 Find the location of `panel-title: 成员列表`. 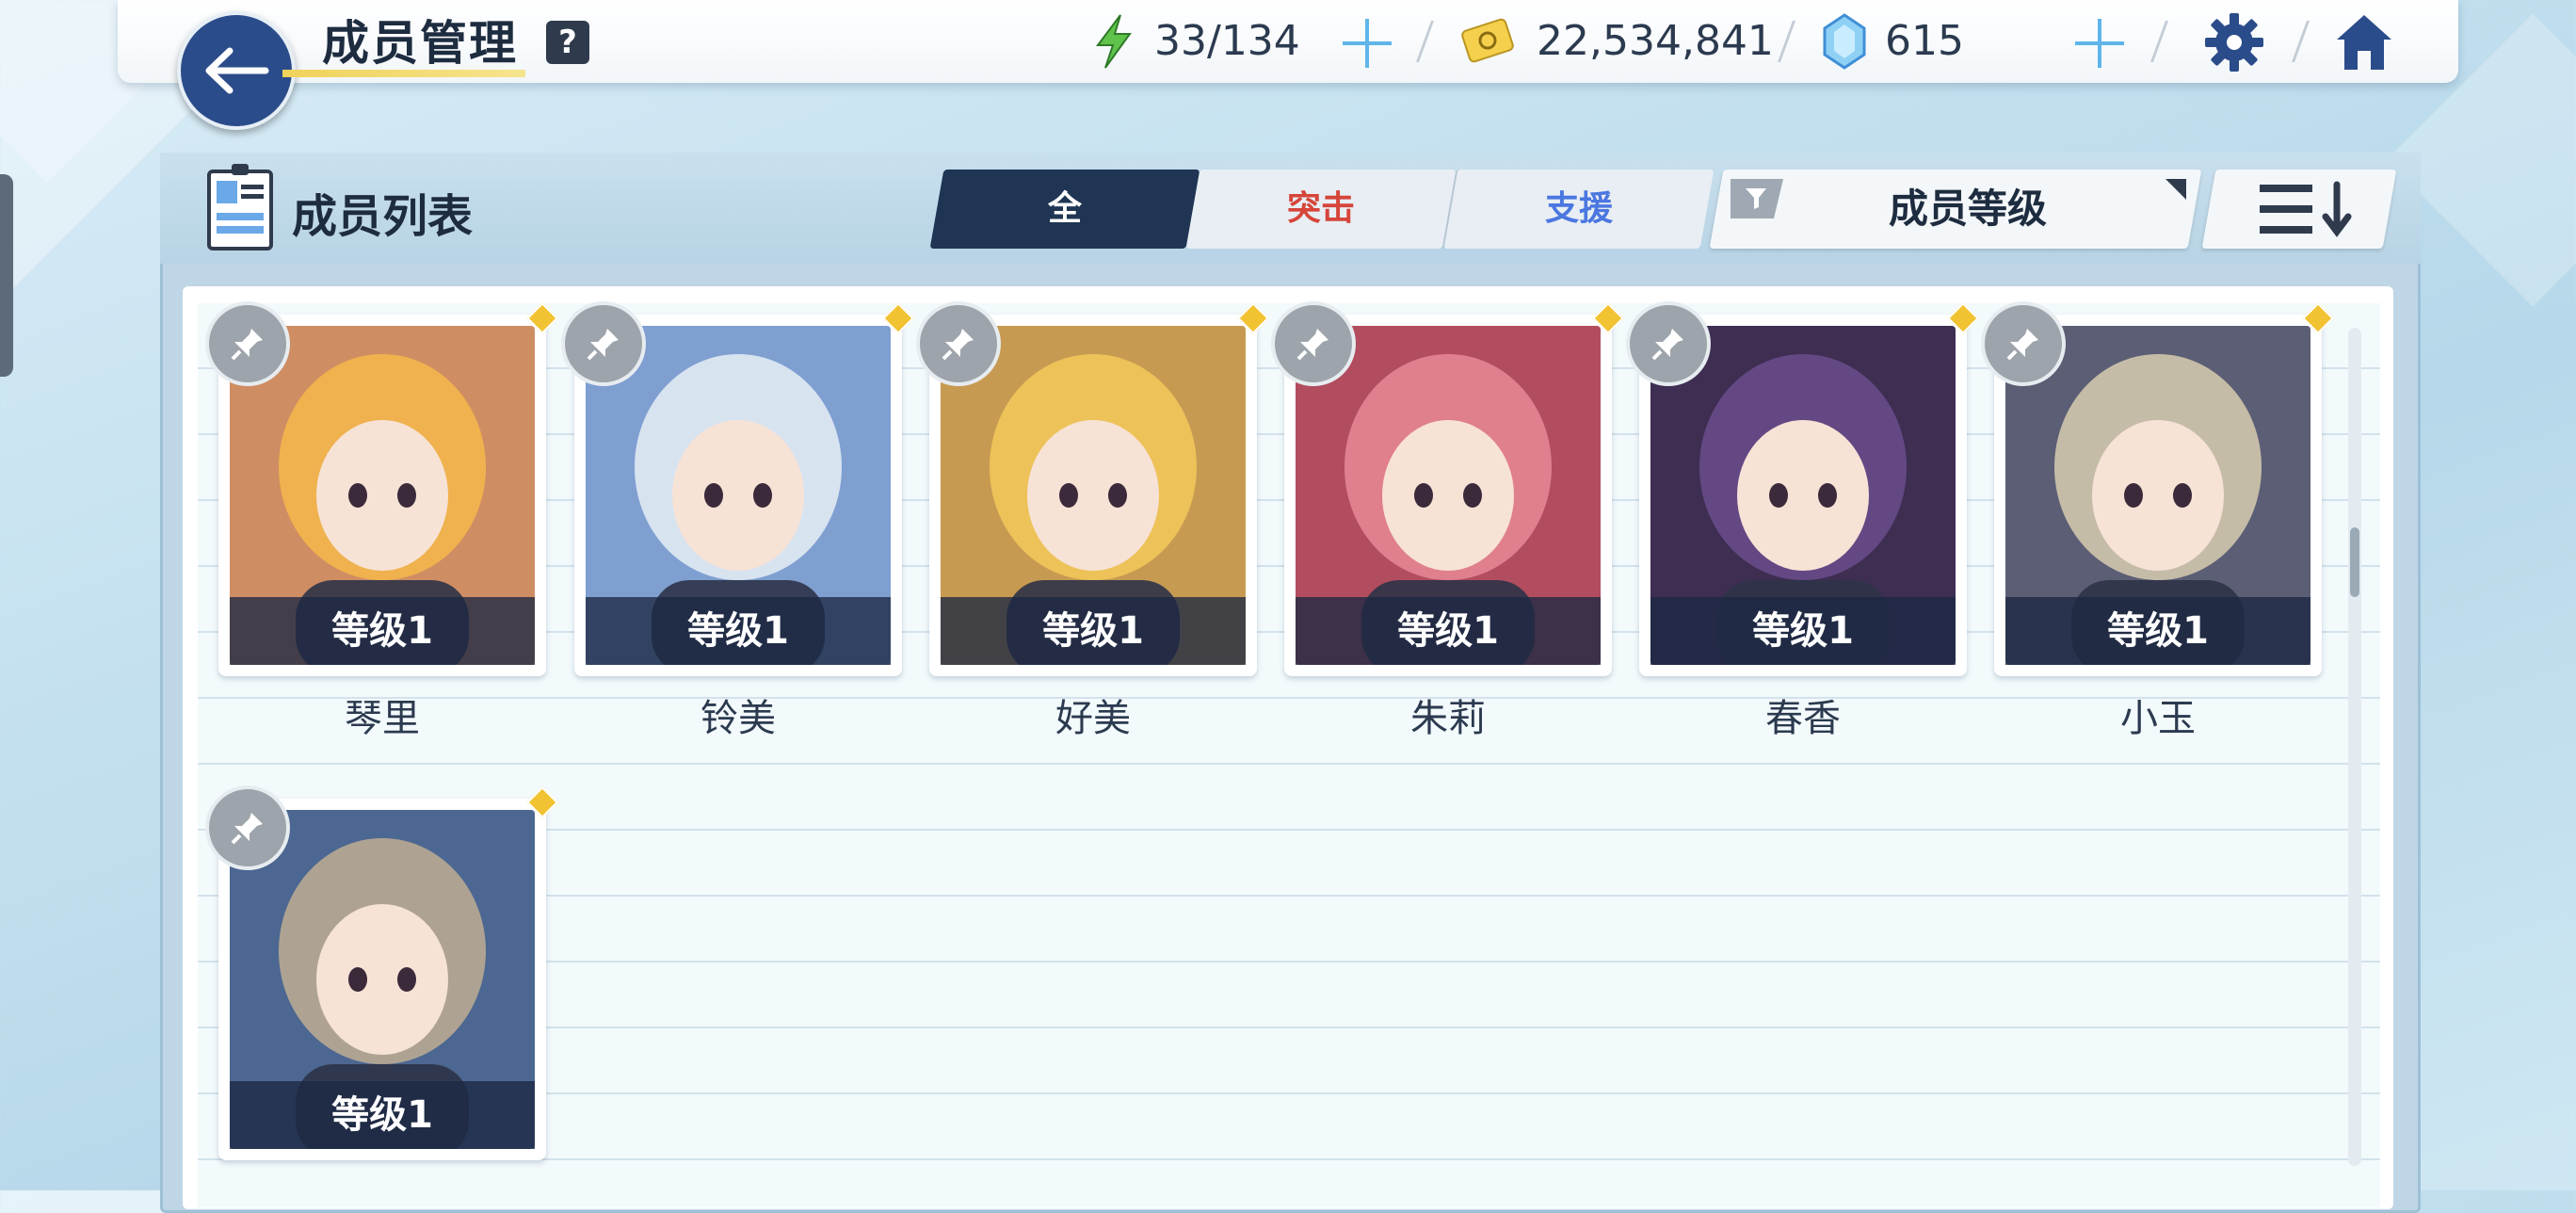

panel-title: 成员列表 is located at coordinates (383, 216).